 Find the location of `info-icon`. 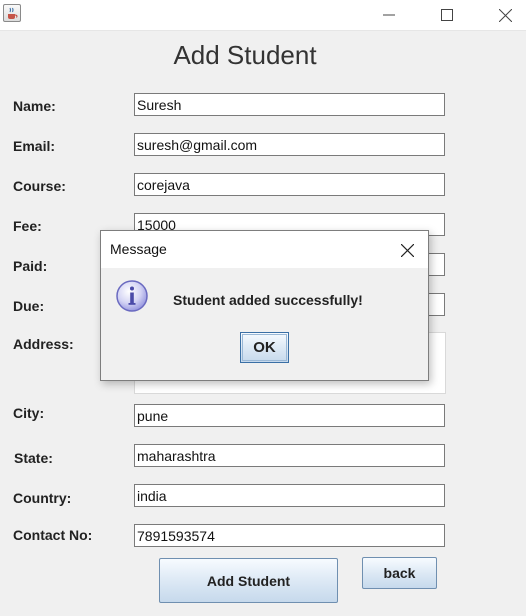

info-icon is located at coordinates (132, 296).